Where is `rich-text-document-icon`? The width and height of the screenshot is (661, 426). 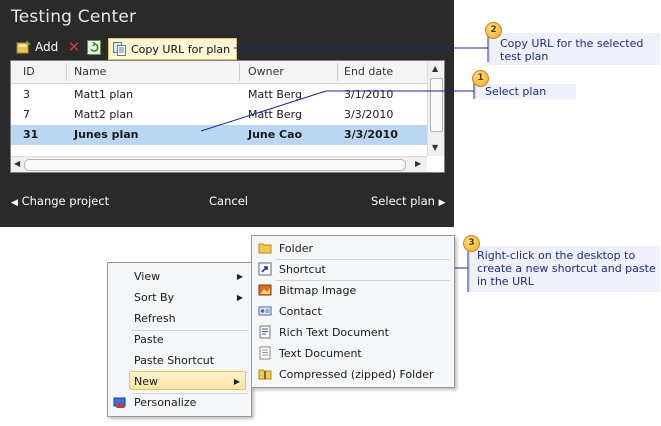
rich-text-document-icon is located at coordinates (265, 332).